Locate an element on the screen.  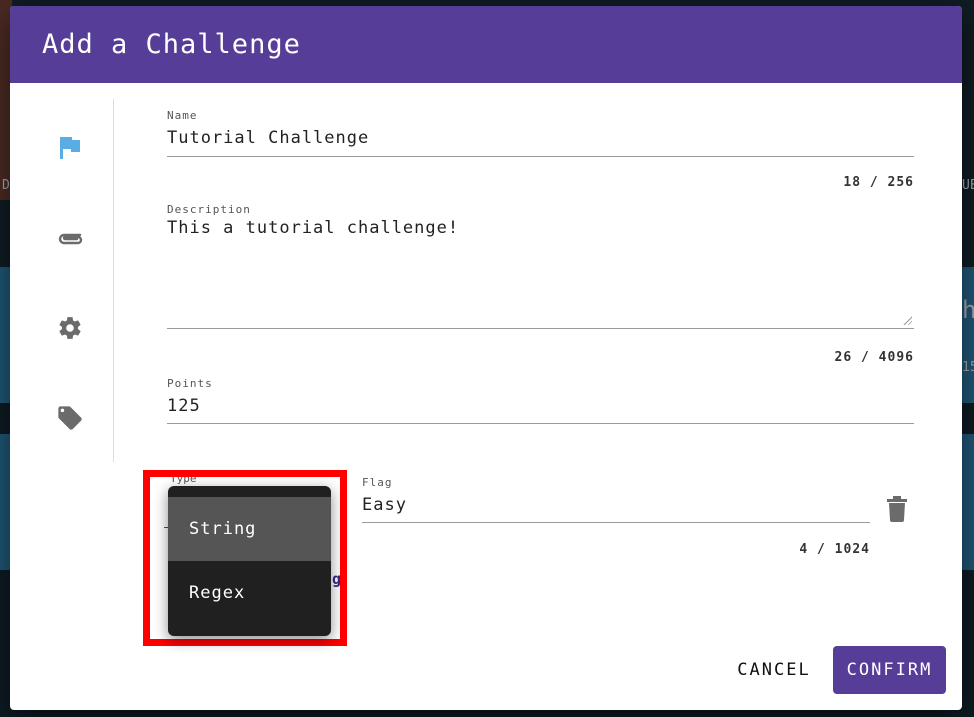
section-nav is located at coordinates (62, 273).